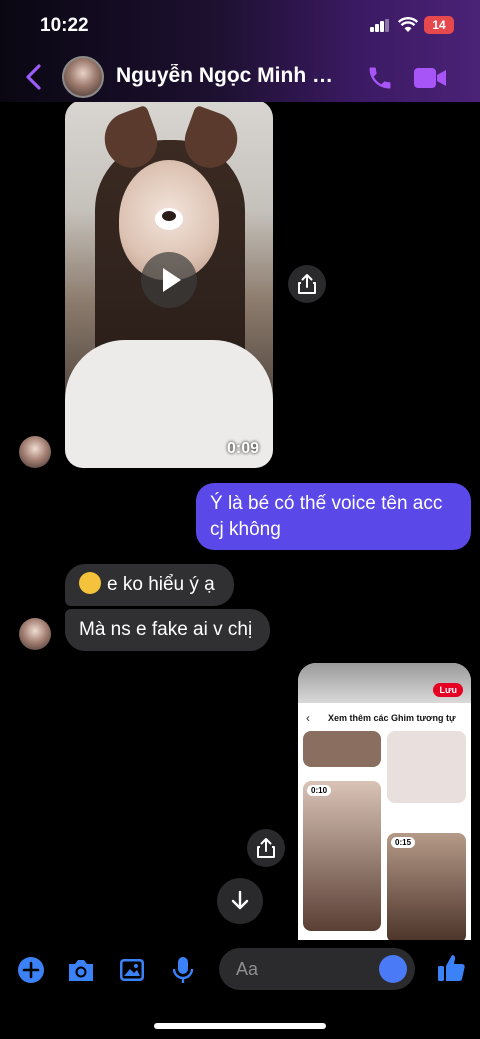 The height and width of the screenshot is (1039, 480). Describe the element at coordinates (169, 280) in the screenshot. I see `play-icon` at that location.